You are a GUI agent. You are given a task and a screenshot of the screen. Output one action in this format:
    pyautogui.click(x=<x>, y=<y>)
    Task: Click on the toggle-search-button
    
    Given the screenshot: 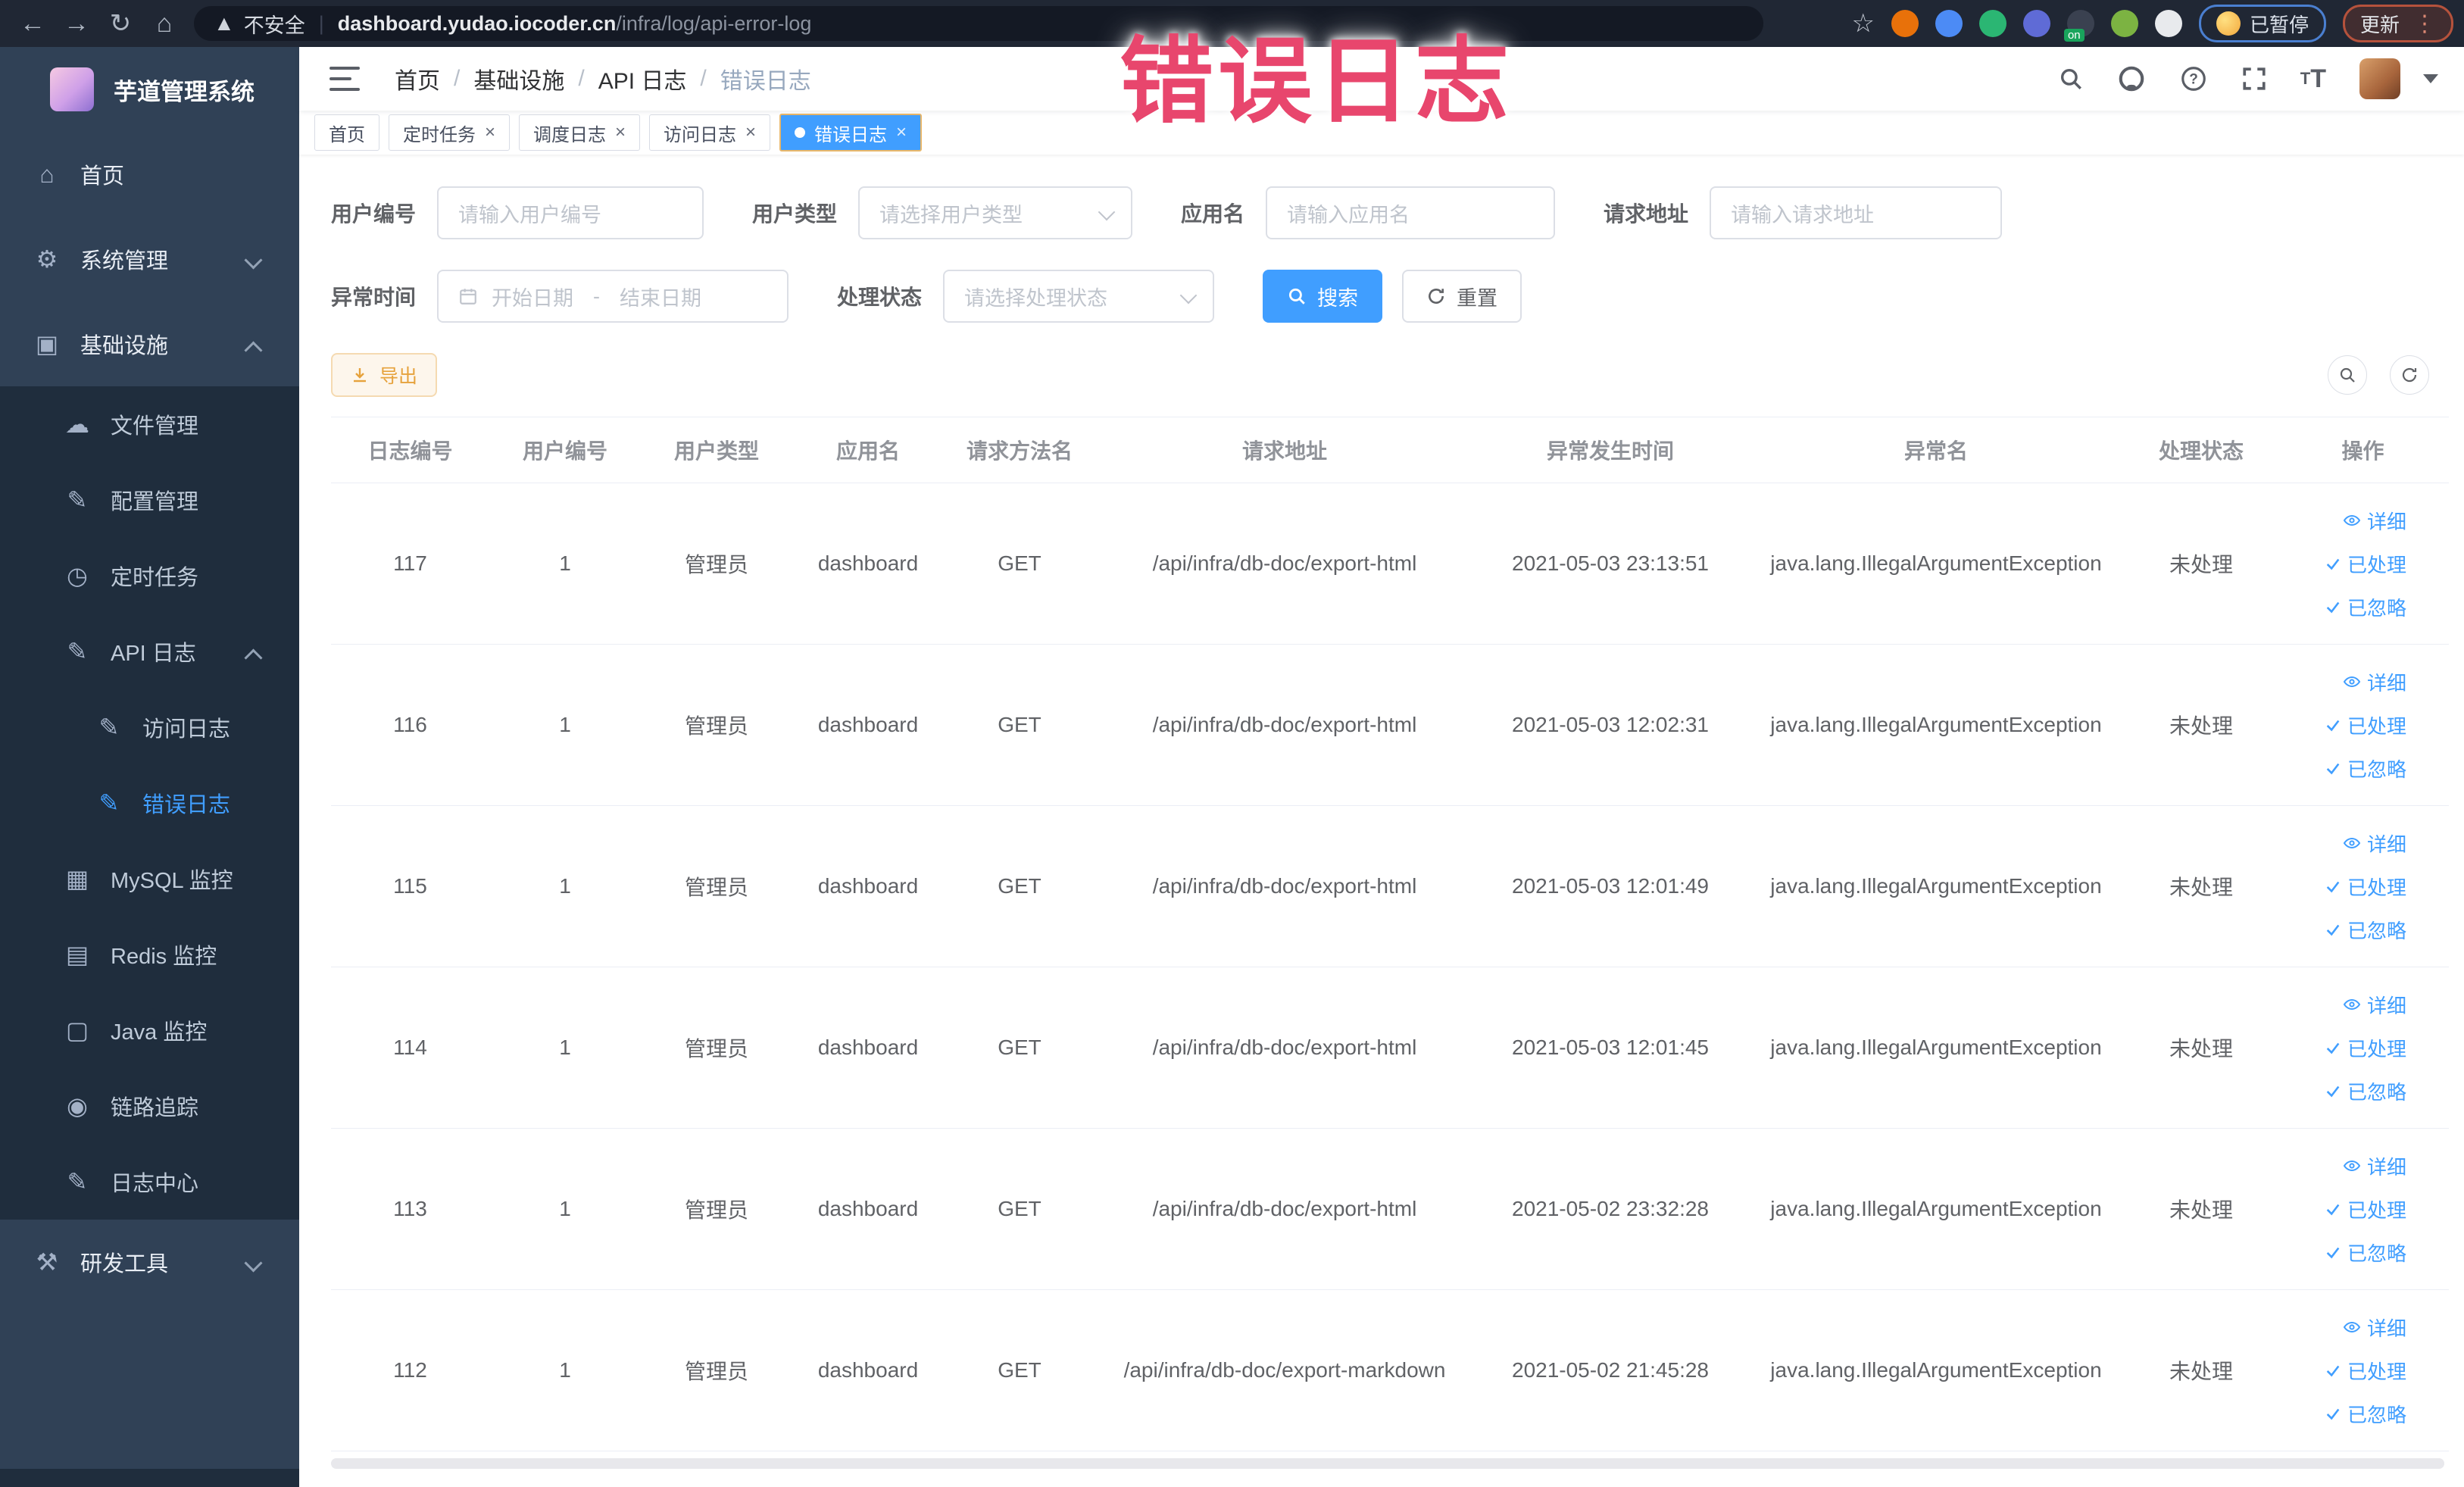 What is the action you would take?
    pyautogui.click(x=2347, y=375)
    